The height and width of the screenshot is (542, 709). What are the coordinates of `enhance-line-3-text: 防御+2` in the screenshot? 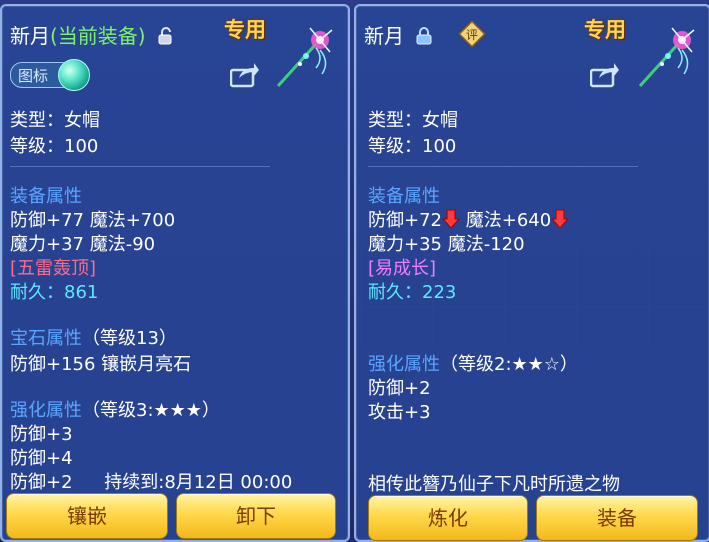 It's located at (41, 482).